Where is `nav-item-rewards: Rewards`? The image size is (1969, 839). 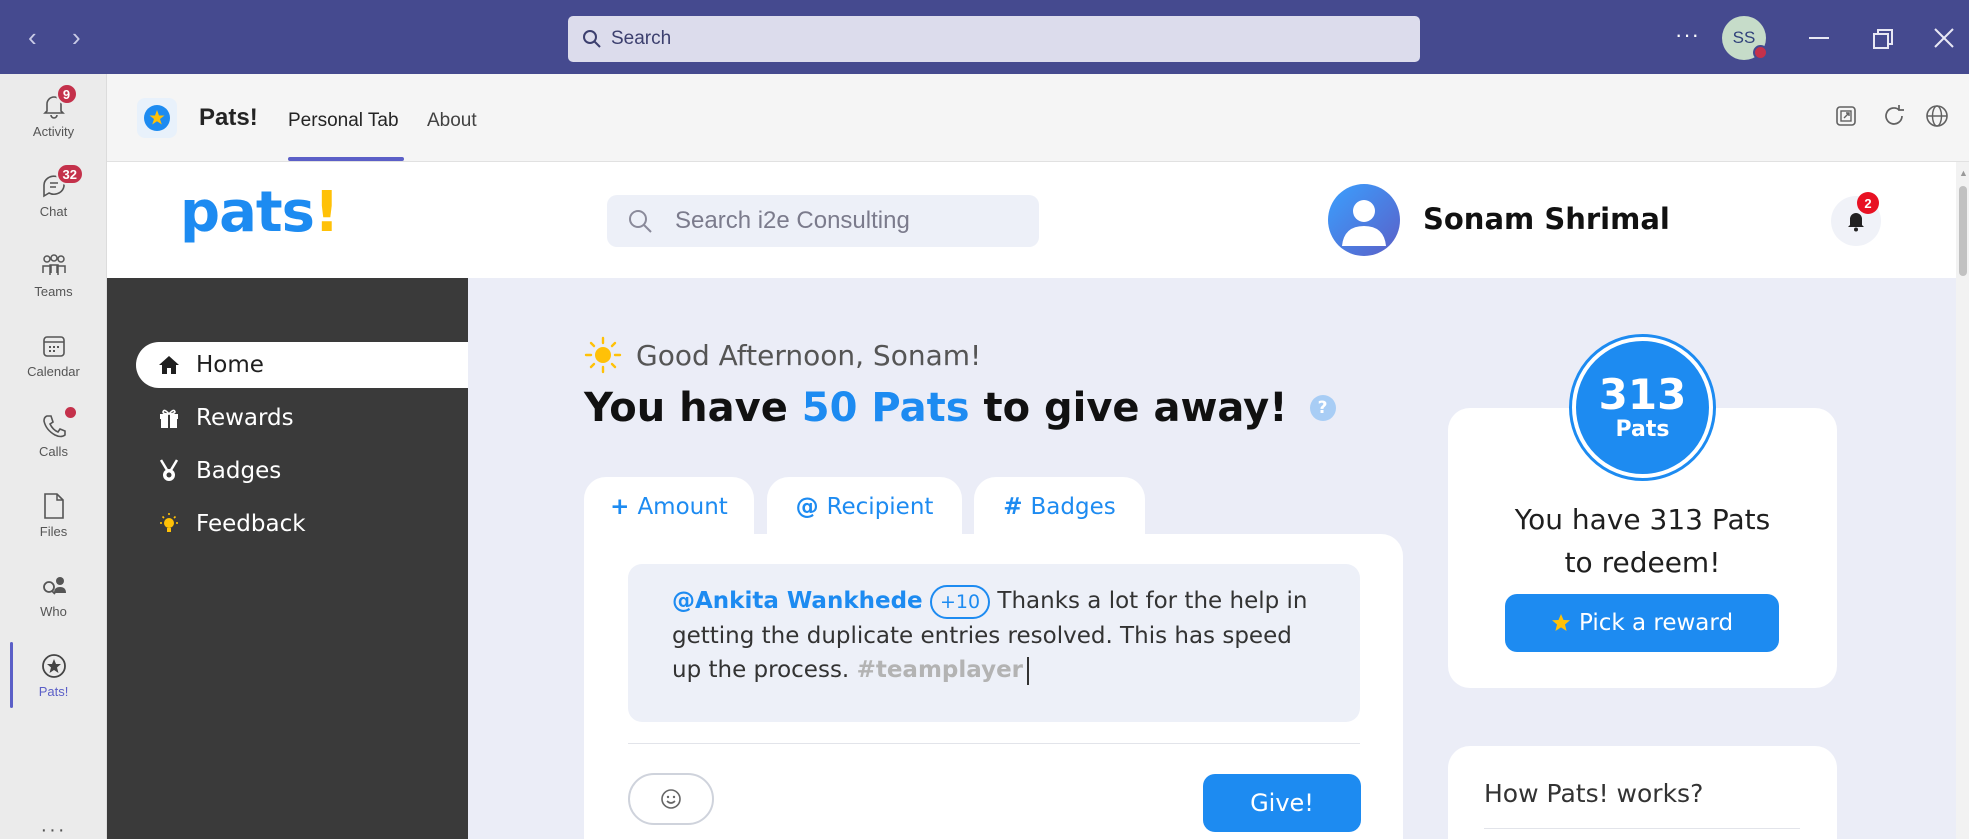 nav-item-rewards: Rewards is located at coordinates (302, 418).